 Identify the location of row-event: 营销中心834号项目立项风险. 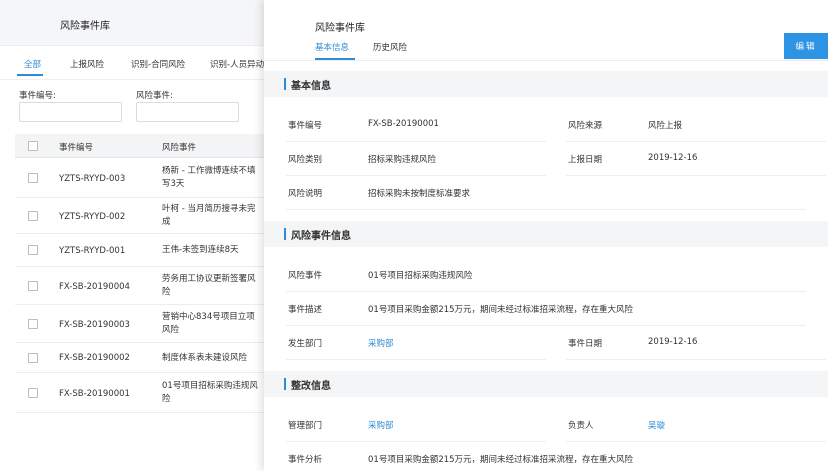
(208, 323).